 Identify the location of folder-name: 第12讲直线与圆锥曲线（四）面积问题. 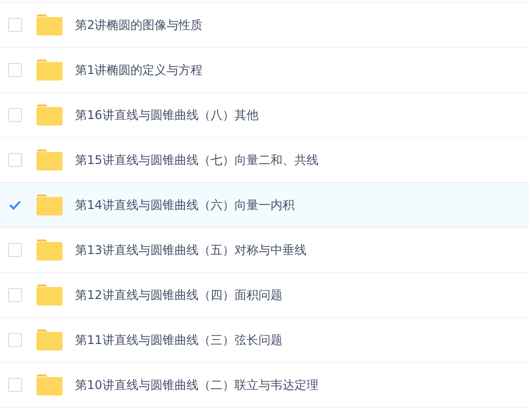
(178, 295).